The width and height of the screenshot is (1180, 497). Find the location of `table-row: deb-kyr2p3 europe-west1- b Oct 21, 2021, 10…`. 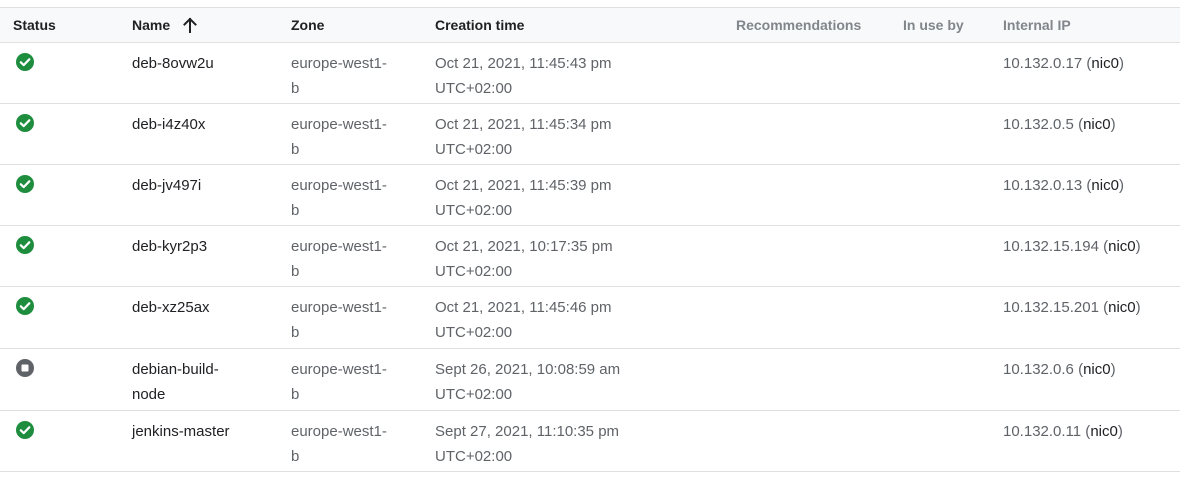

table-row: deb-kyr2p3 europe-west1- b Oct 21, 2021, 10… is located at coordinates (590, 256).